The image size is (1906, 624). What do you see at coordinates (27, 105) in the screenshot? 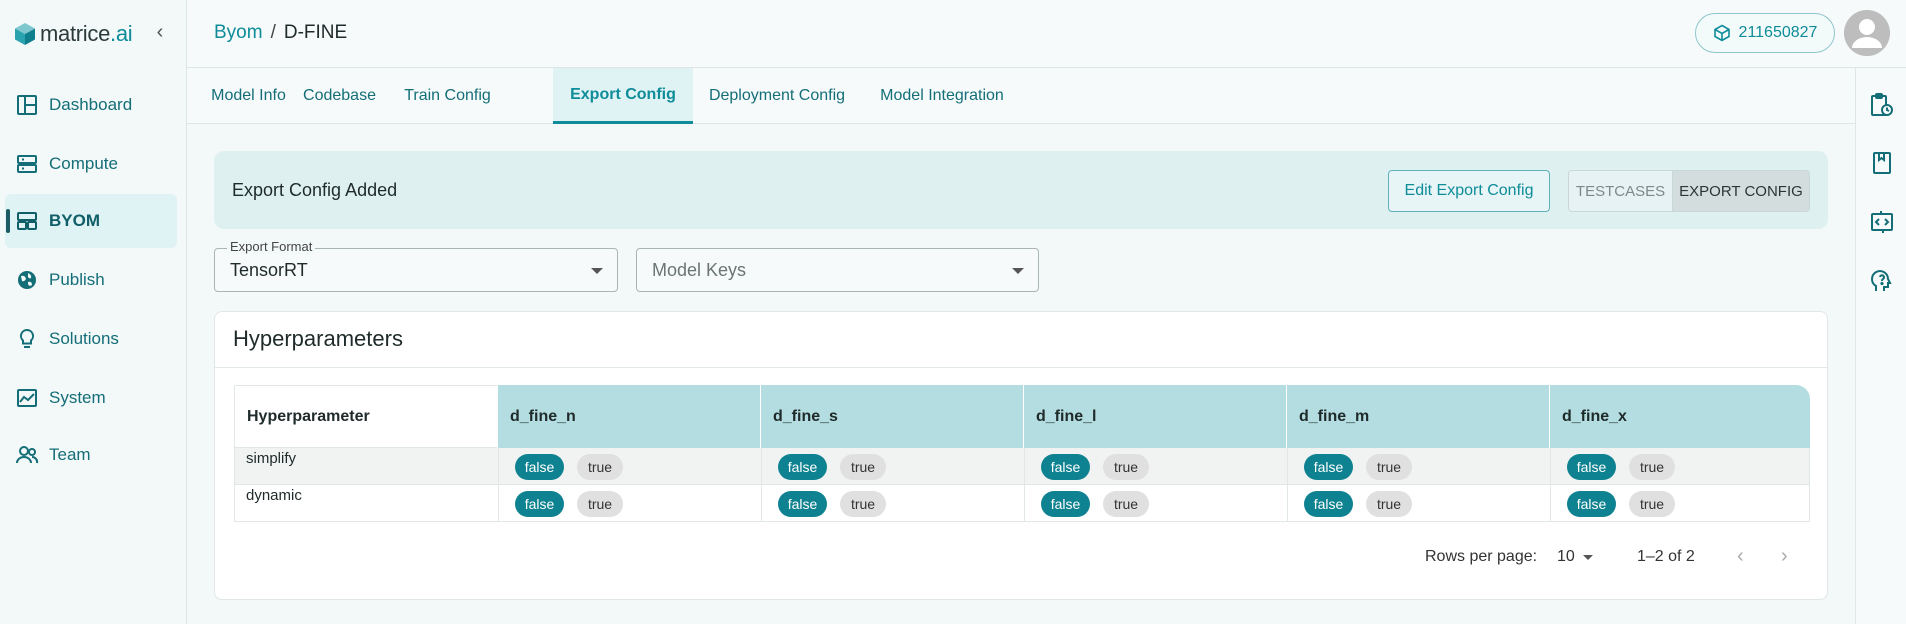
I see `dashboard-icon` at bounding box center [27, 105].